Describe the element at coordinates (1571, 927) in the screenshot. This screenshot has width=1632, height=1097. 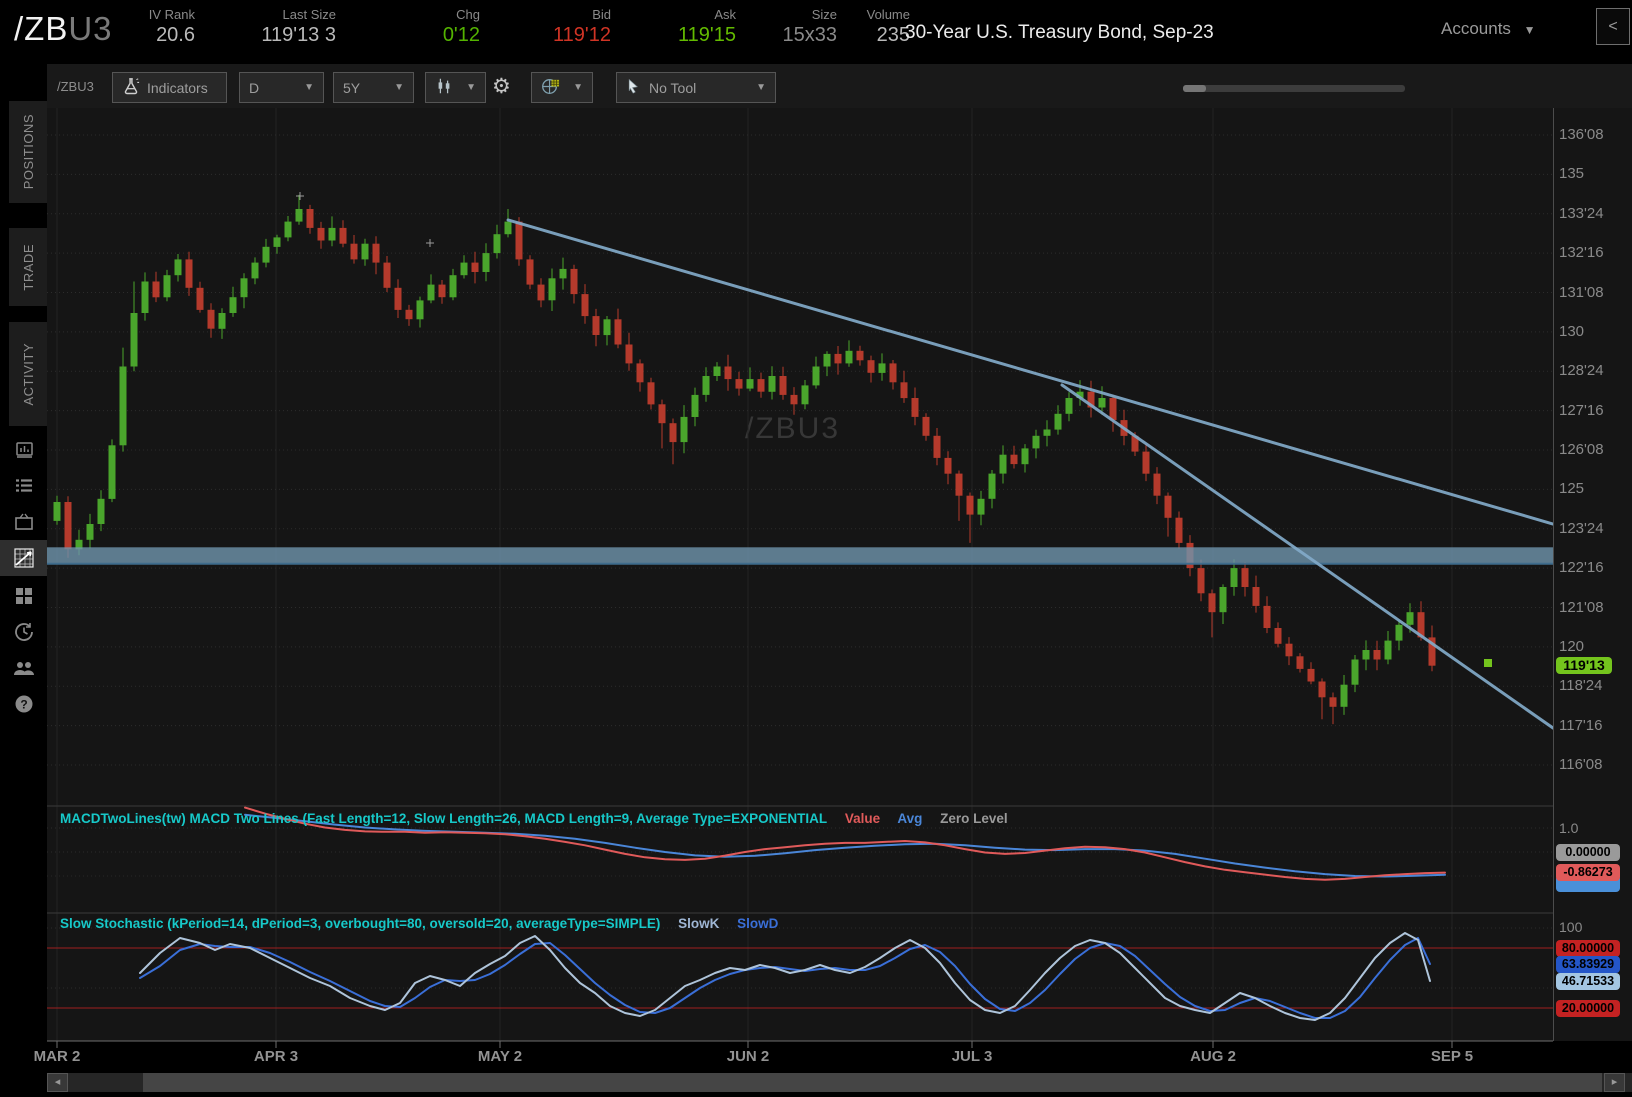
I see `stoch-scale-top-label: 100` at that location.